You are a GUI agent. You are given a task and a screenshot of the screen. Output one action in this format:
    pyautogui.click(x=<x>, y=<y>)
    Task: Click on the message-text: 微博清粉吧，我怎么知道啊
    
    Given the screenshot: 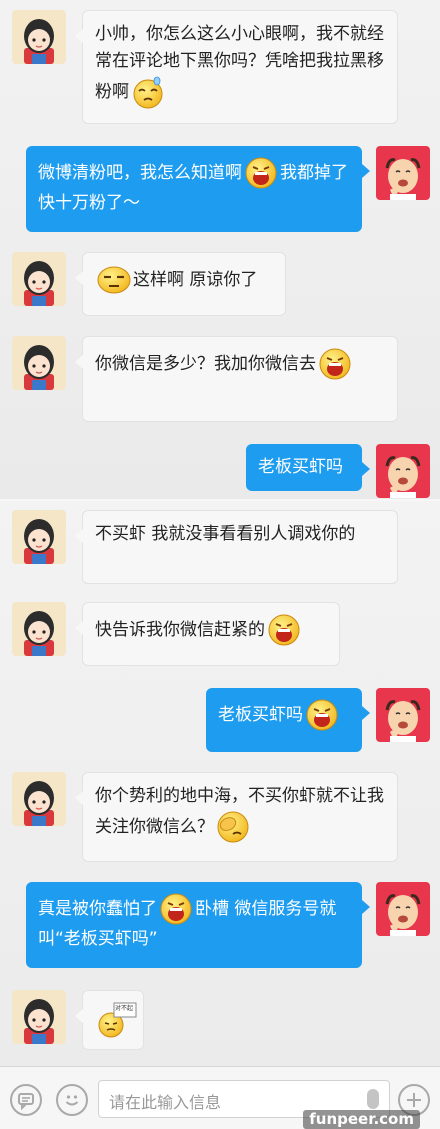 What is the action you would take?
    pyautogui.click(x=140, y=173)
    